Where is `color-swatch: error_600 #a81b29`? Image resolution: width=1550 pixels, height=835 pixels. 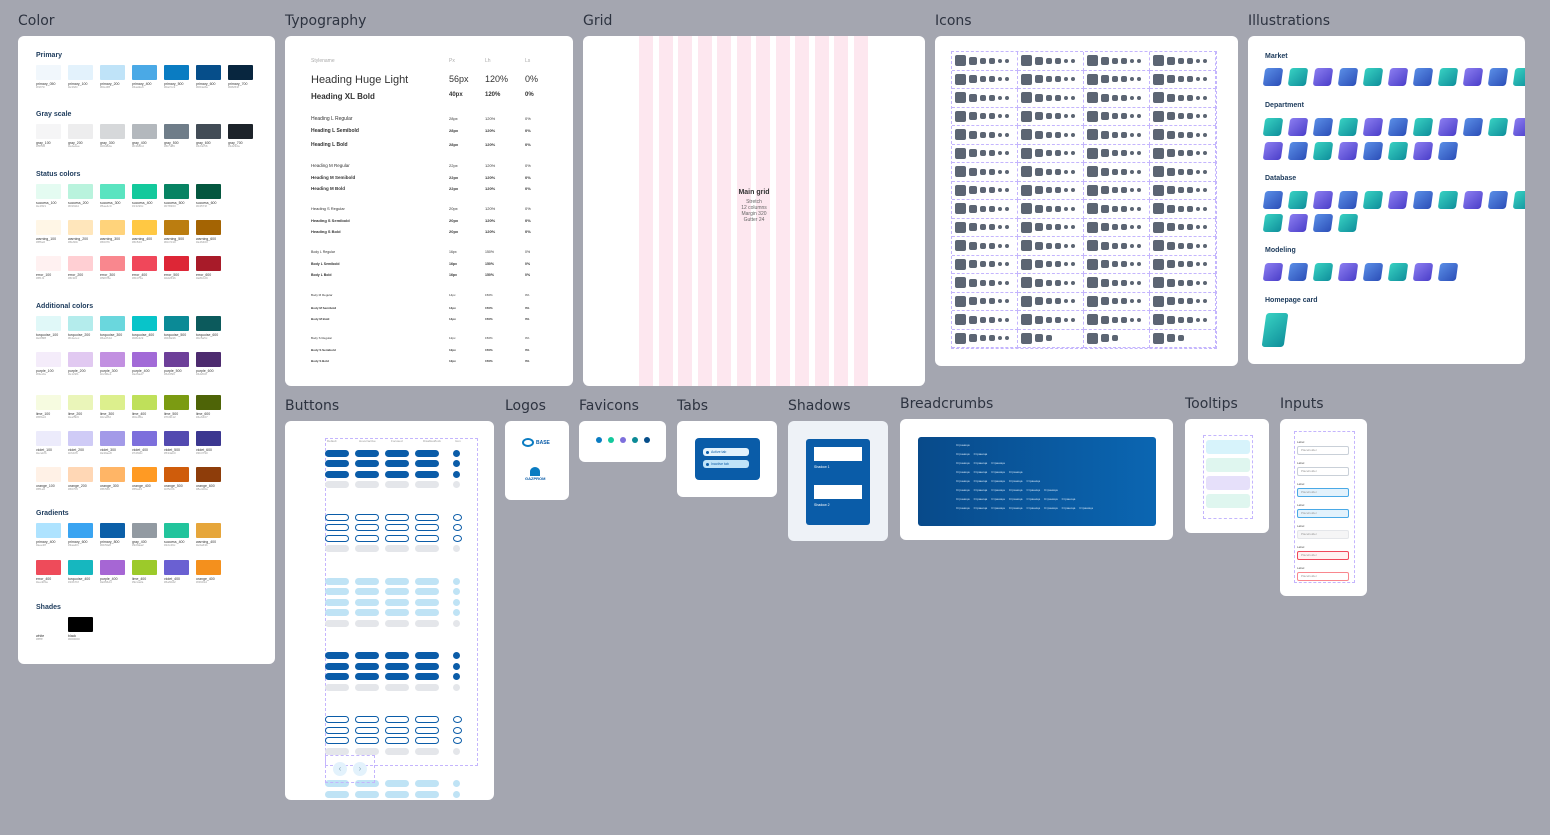 color-swatch: error_600 #a81b29 is located at coordinates (208, 268).